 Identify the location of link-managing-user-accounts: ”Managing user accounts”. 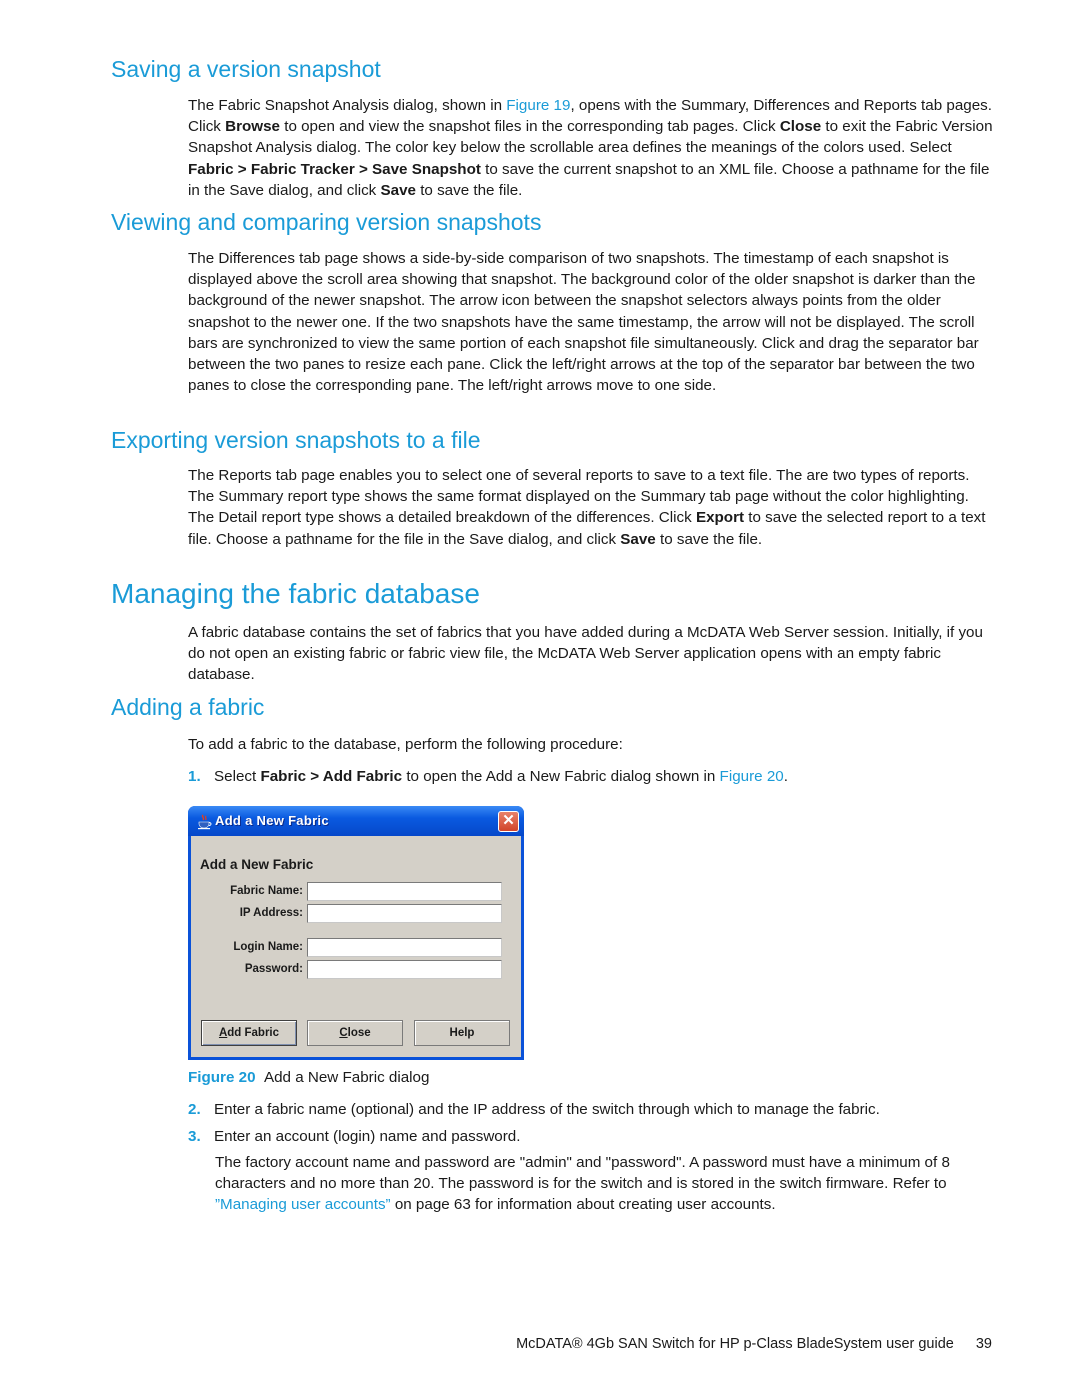
(303, 1204).